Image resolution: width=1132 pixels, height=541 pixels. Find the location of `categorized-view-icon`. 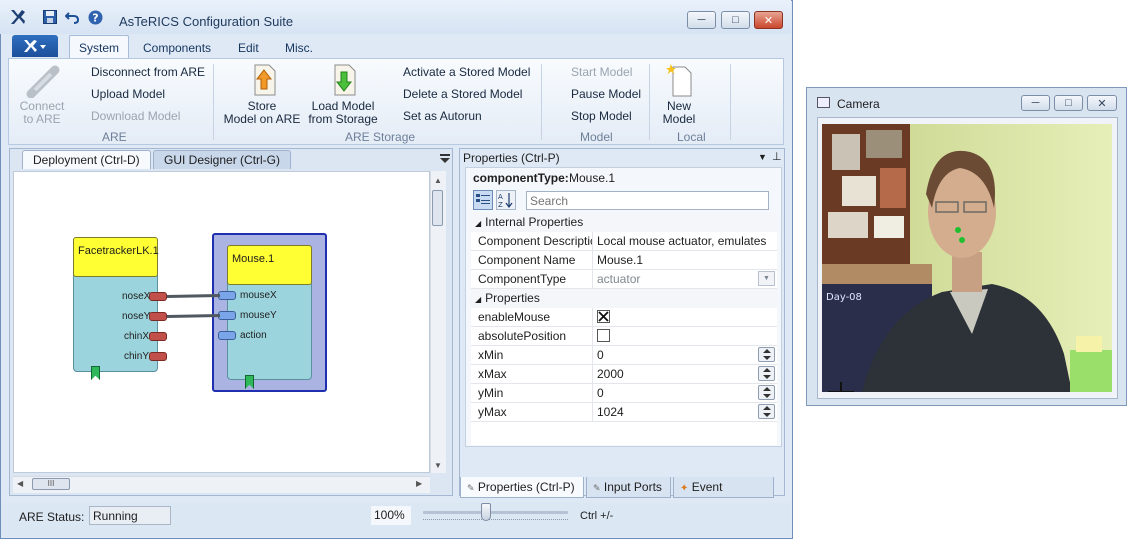

categorized-view-icon is located at coordinates (483, 200).